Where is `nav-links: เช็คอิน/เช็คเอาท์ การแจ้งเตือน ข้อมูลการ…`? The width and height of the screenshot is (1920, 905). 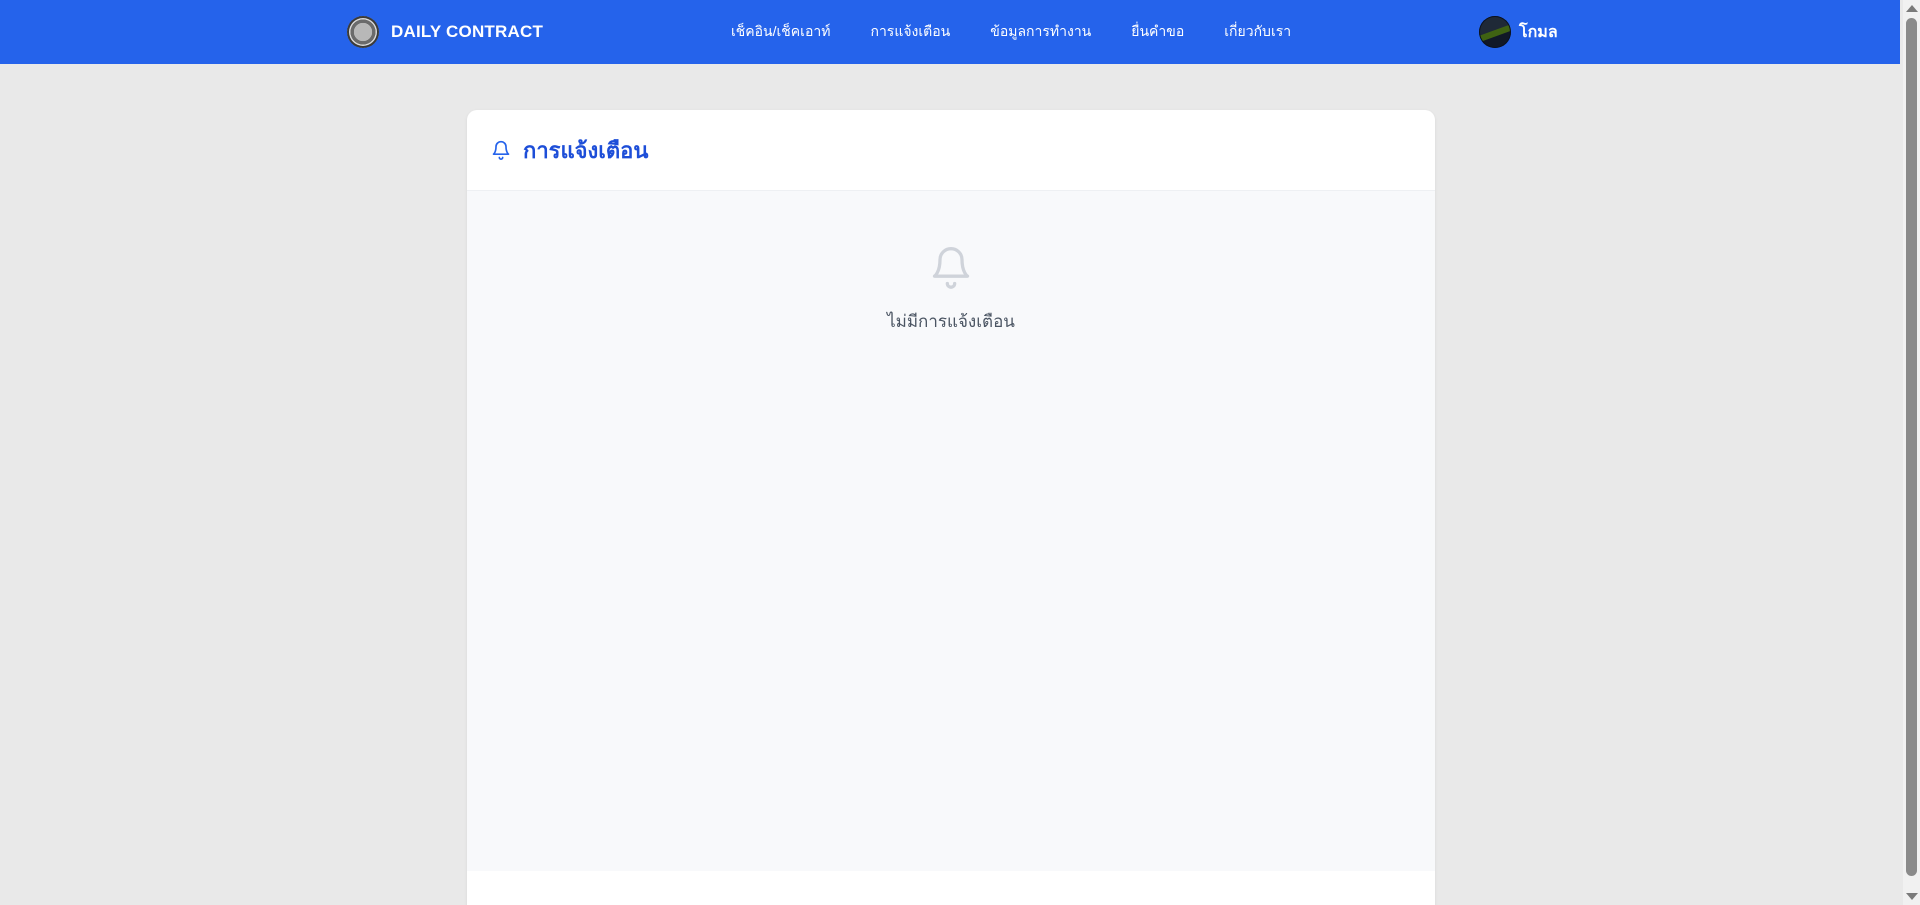 nav-links: เช็คอิน/เช็คเอาท์ การแจ้งเตือน ข้อมูลการ… is located at coordinates (1011, 32).